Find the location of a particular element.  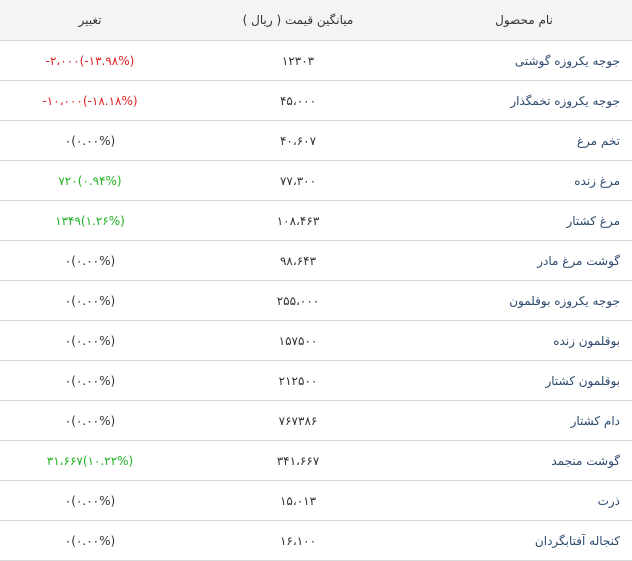

product-name: مرغ کشتار is located at coordinates (593, 220).